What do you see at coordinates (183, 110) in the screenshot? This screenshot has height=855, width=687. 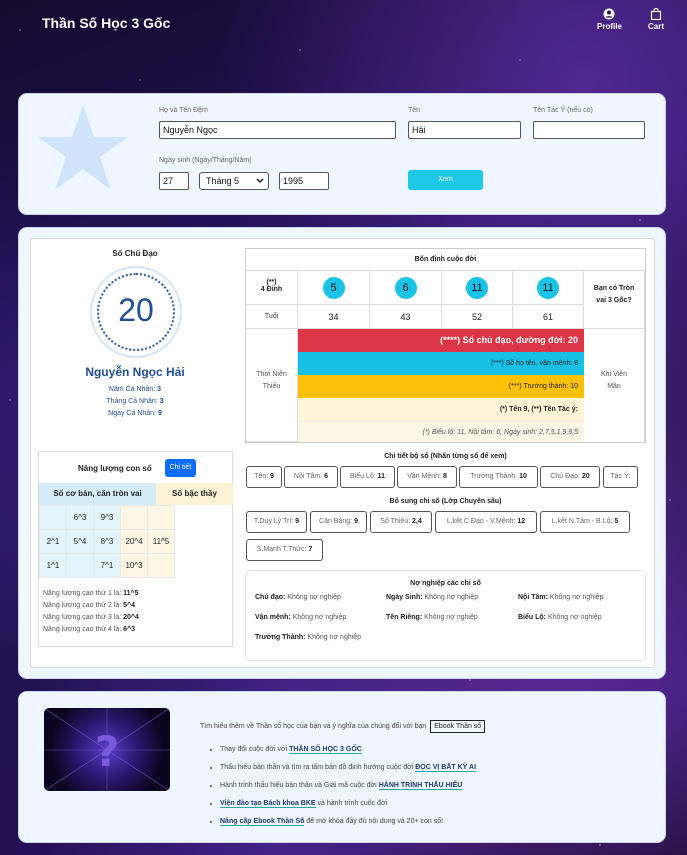 I see `fullname-label: Họ và Tên Đệm` at bounding box center [183, 110].